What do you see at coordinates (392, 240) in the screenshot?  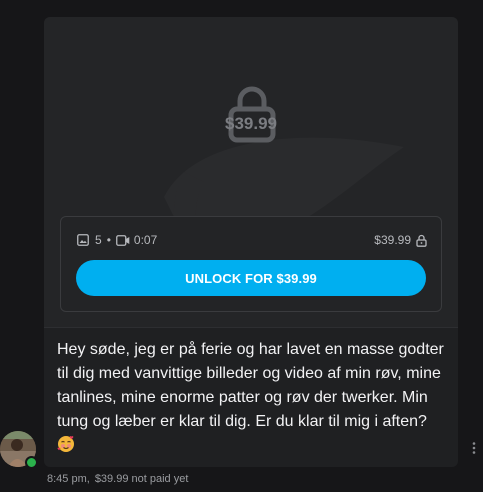 I see `box-price: $39.99` at bounding box center [392, 240].